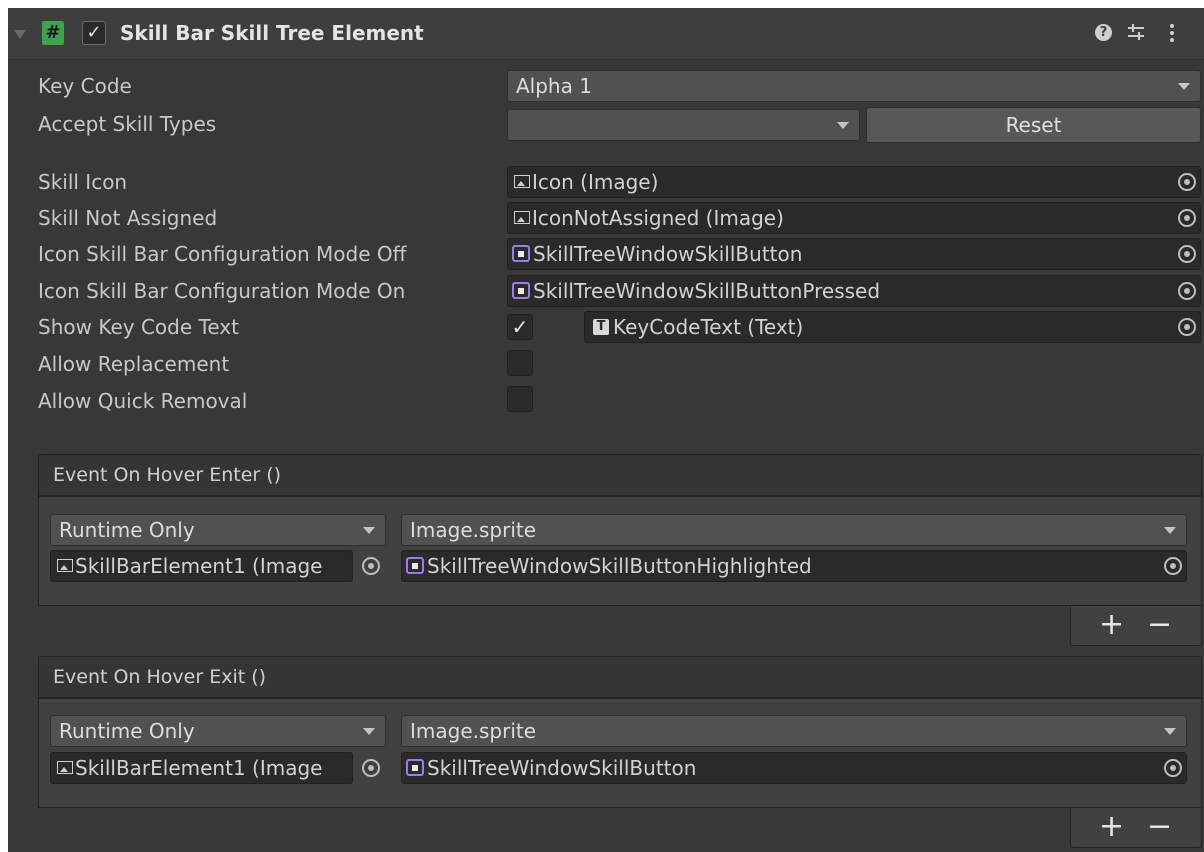  I want to click on icon-config-on-field: SkillTreeWindowSkillButtonPressed, so click(854, 291).